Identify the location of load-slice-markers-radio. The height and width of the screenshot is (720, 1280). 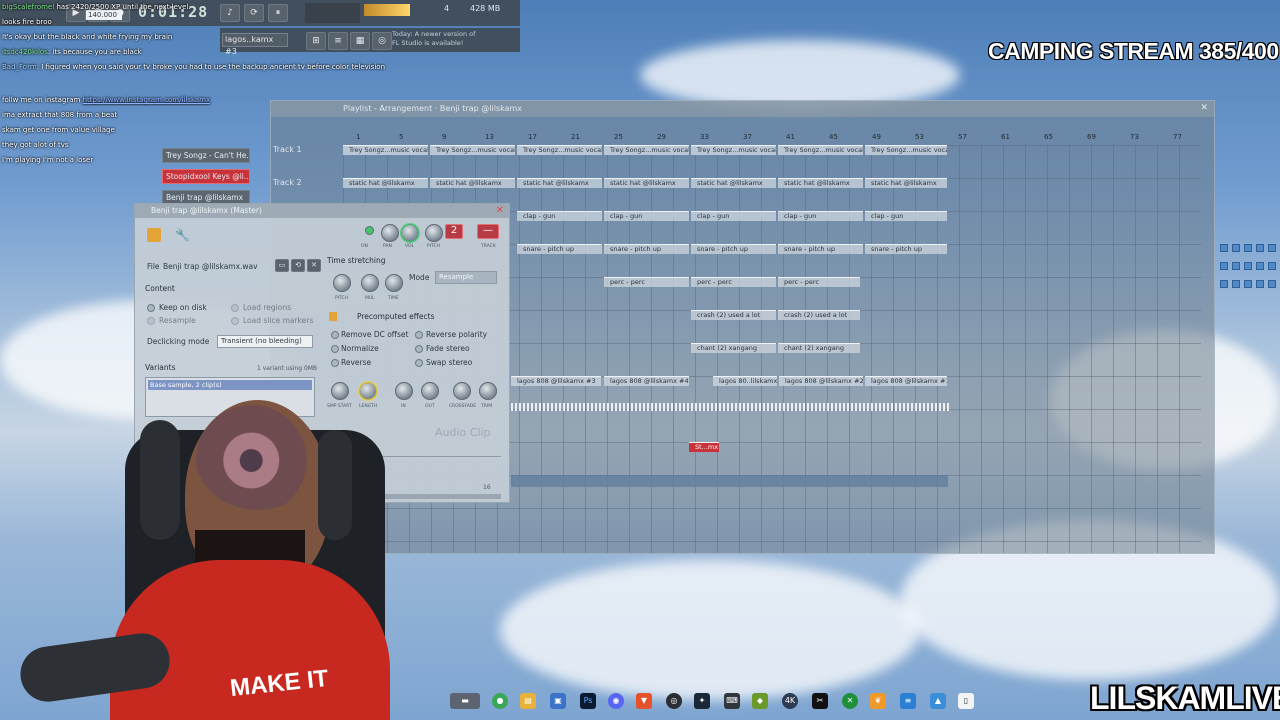
(235, 321).